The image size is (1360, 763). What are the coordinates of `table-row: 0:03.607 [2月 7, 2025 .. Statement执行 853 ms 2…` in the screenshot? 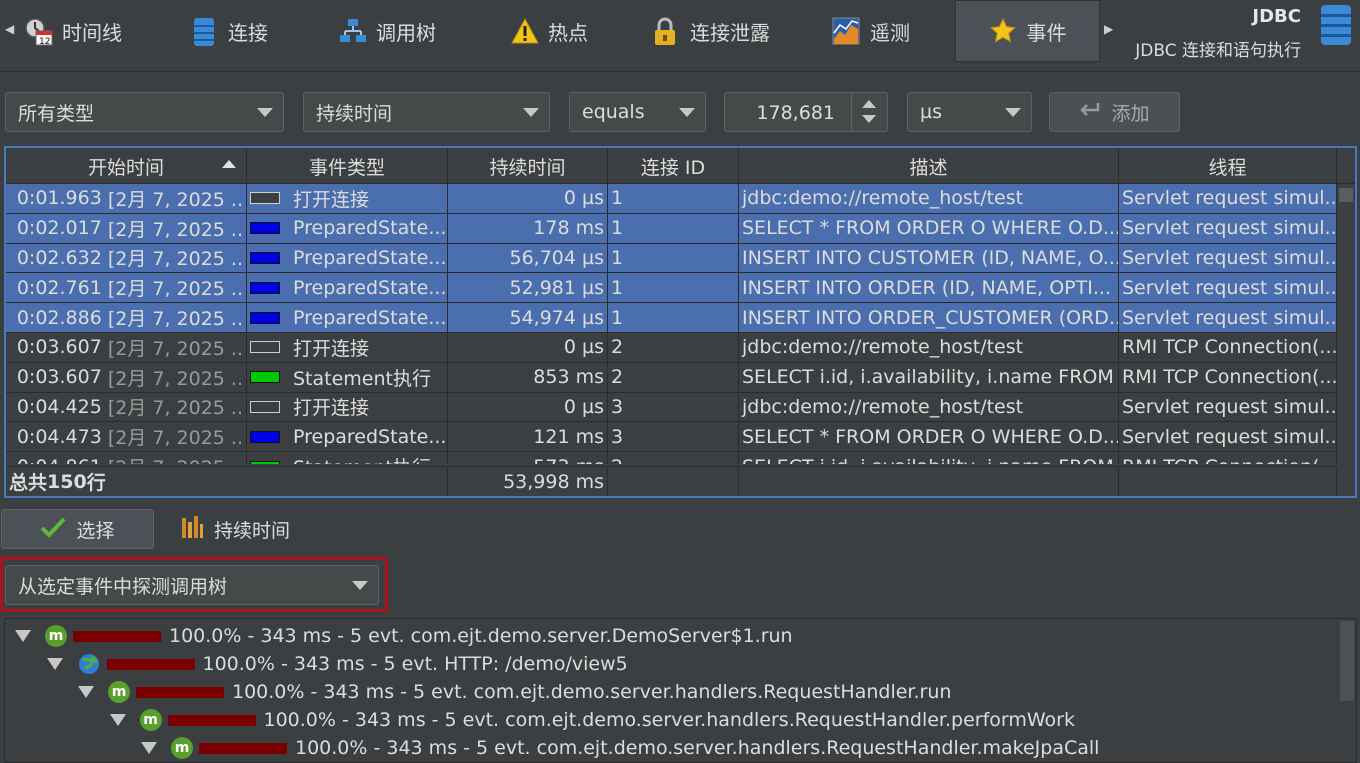 It's located at (671, 377).